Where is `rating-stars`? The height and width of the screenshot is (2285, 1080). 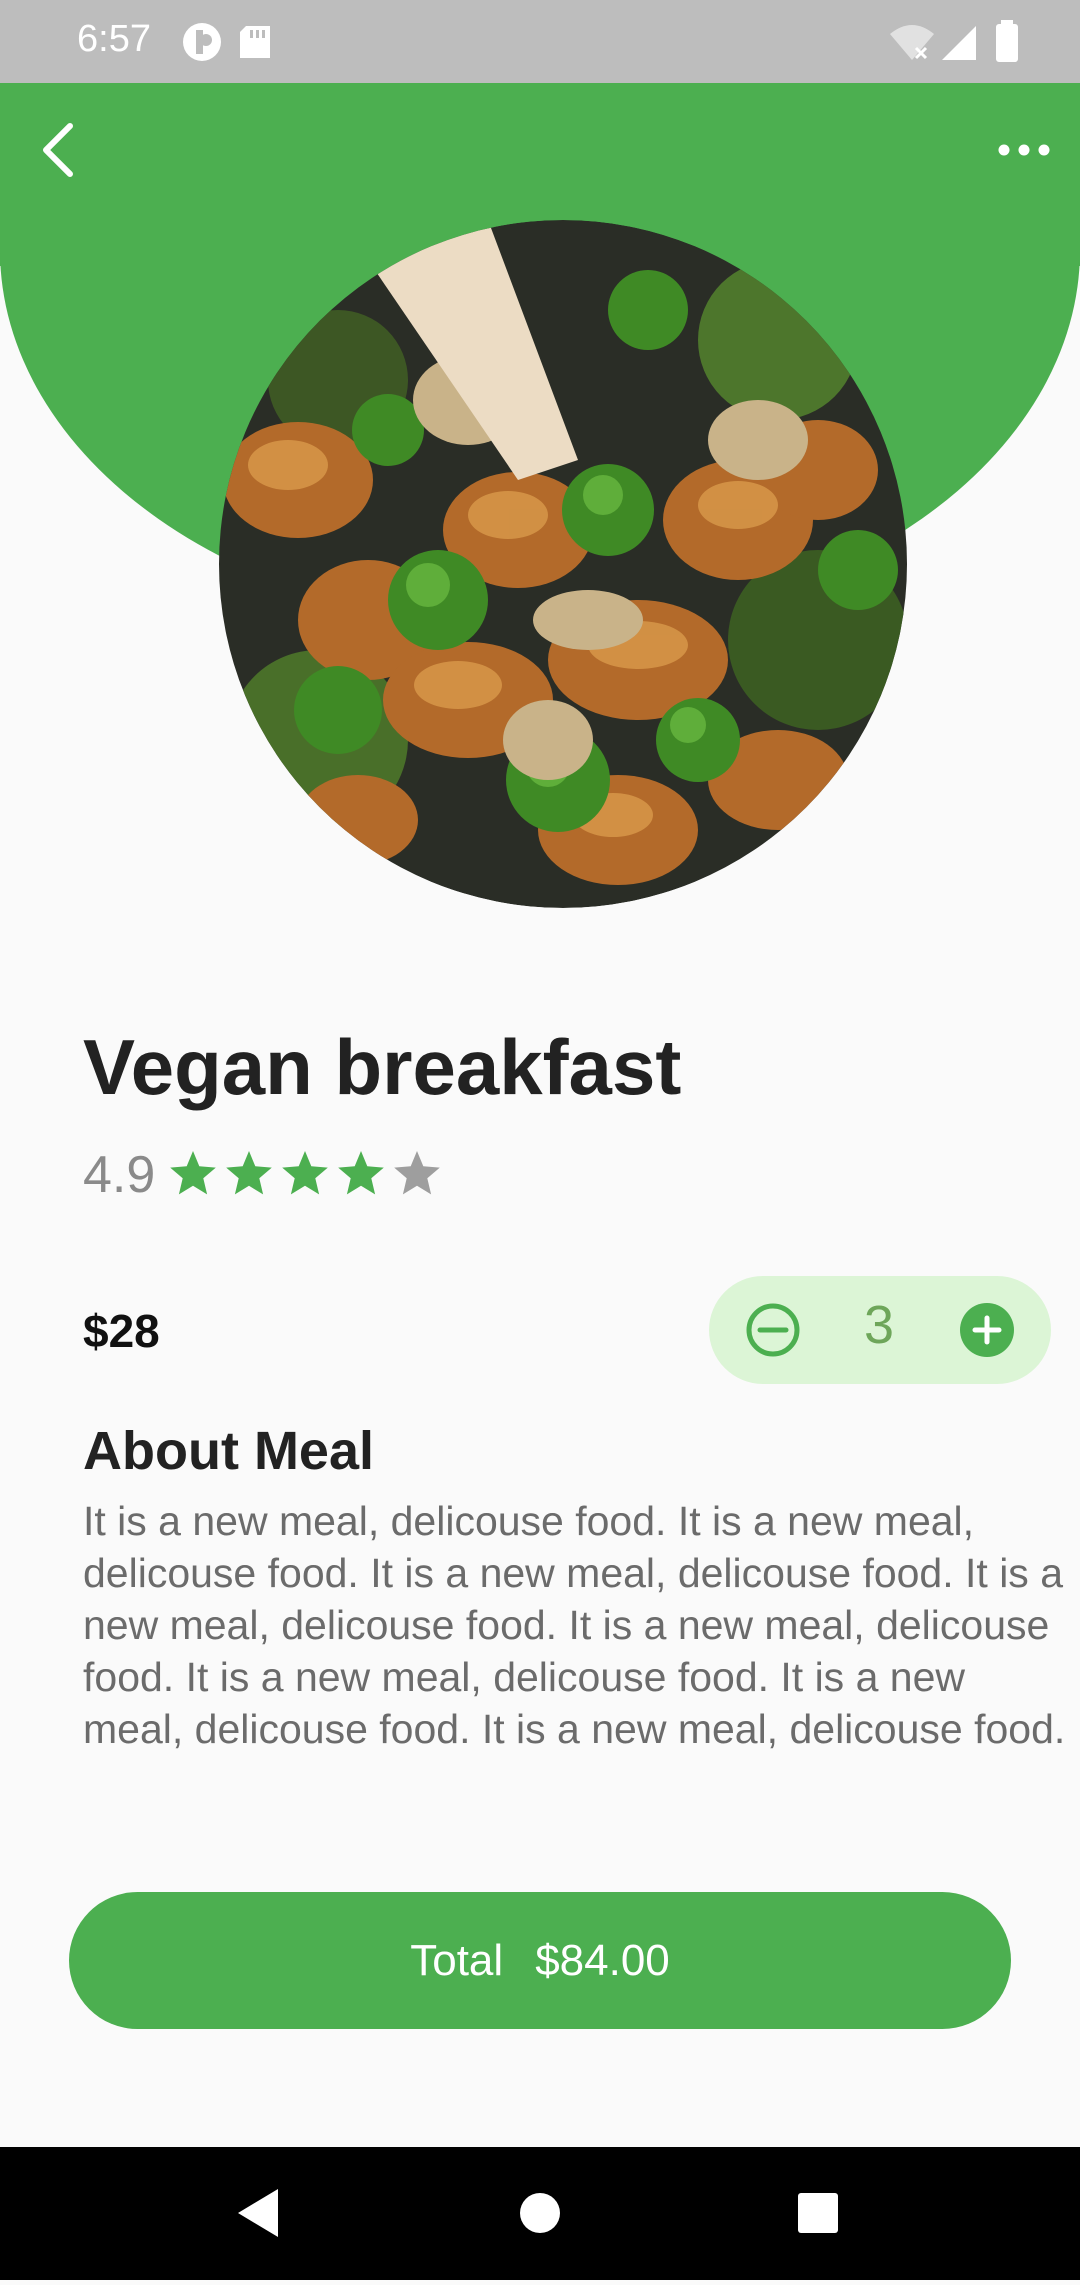 rating-stars is located at coordinates (305, 1173).